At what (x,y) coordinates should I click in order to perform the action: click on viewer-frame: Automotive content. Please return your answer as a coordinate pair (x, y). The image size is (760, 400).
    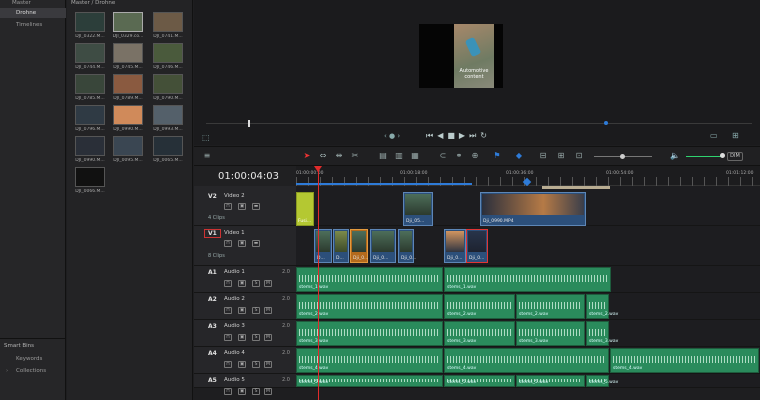
    Looking at the image, I should click on (461, 56).